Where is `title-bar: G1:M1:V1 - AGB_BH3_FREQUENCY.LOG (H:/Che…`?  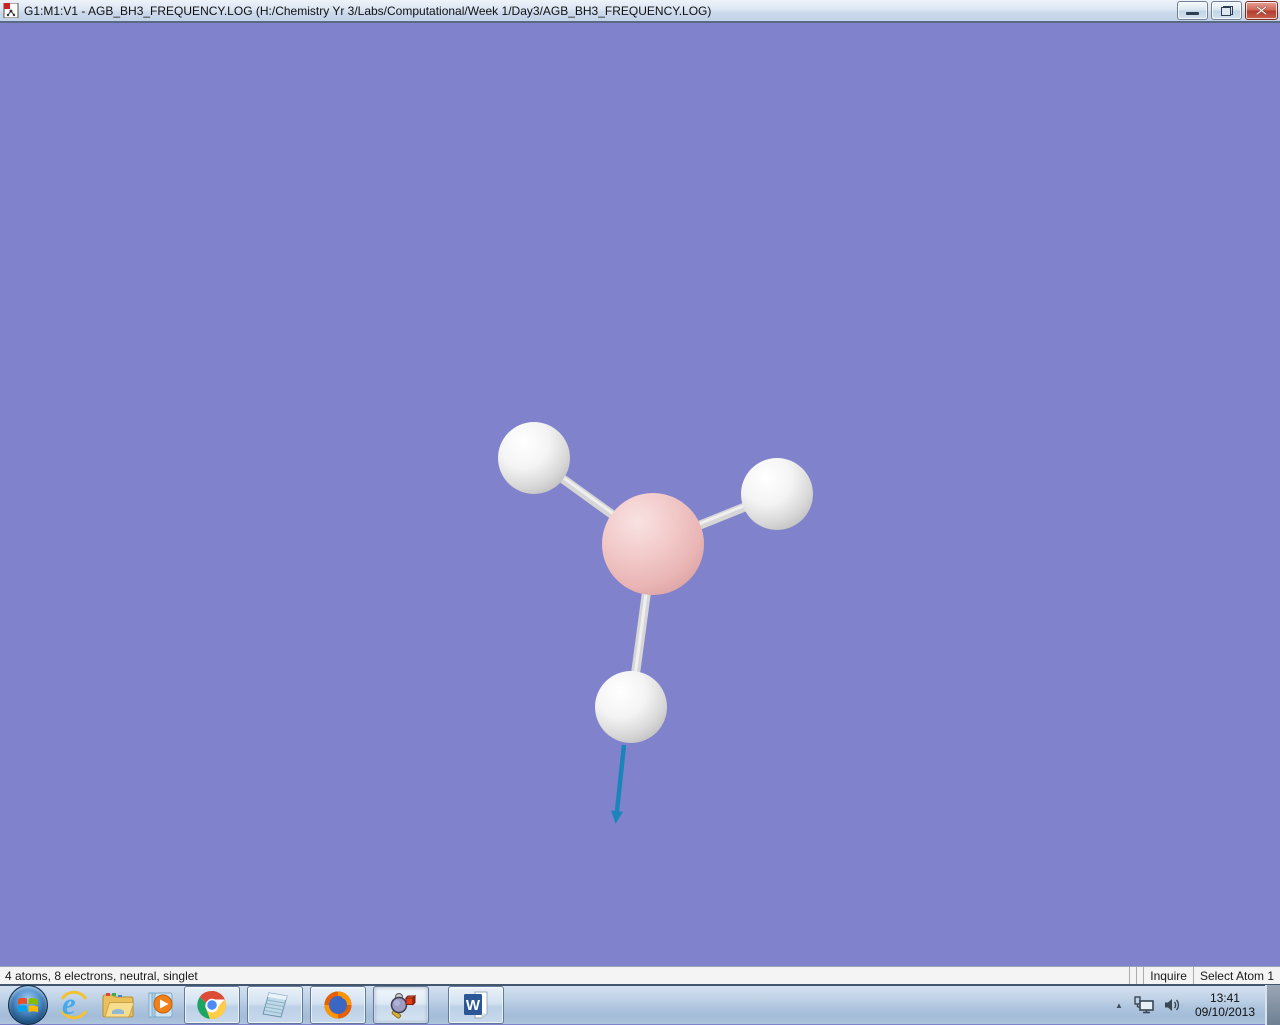 title-bar: G1:M1:V1 - AGB_BH3_FREQUENCY.LOG (H:/Che… is located at coordinates (640, 11).